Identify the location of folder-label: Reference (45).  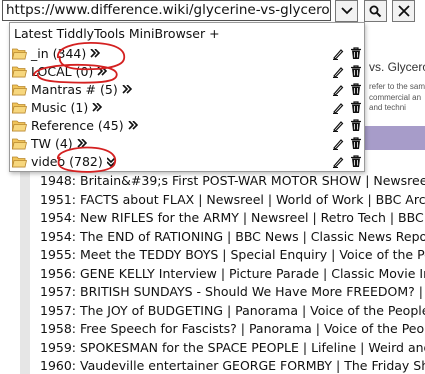
(77, 126).